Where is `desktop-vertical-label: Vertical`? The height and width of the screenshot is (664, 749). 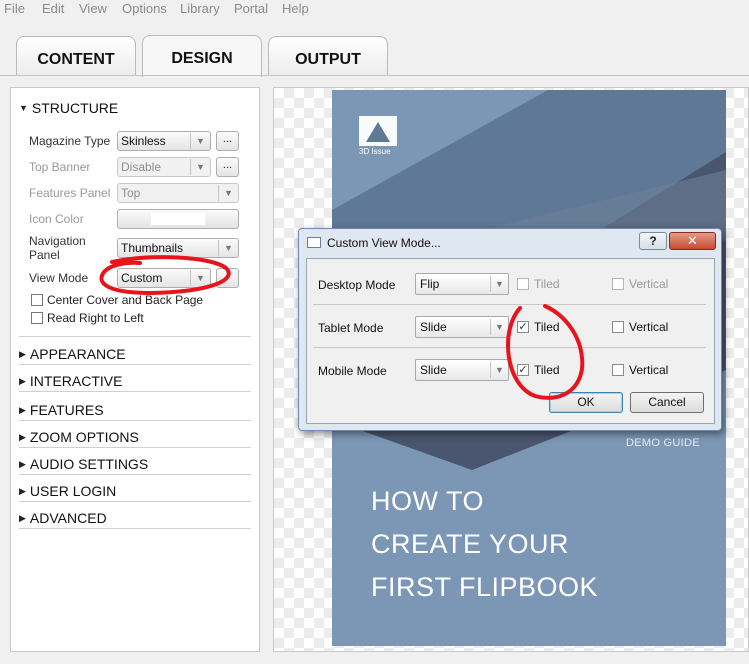
desktop-vertical-label: Vertical is located at coordinates (649, 284).